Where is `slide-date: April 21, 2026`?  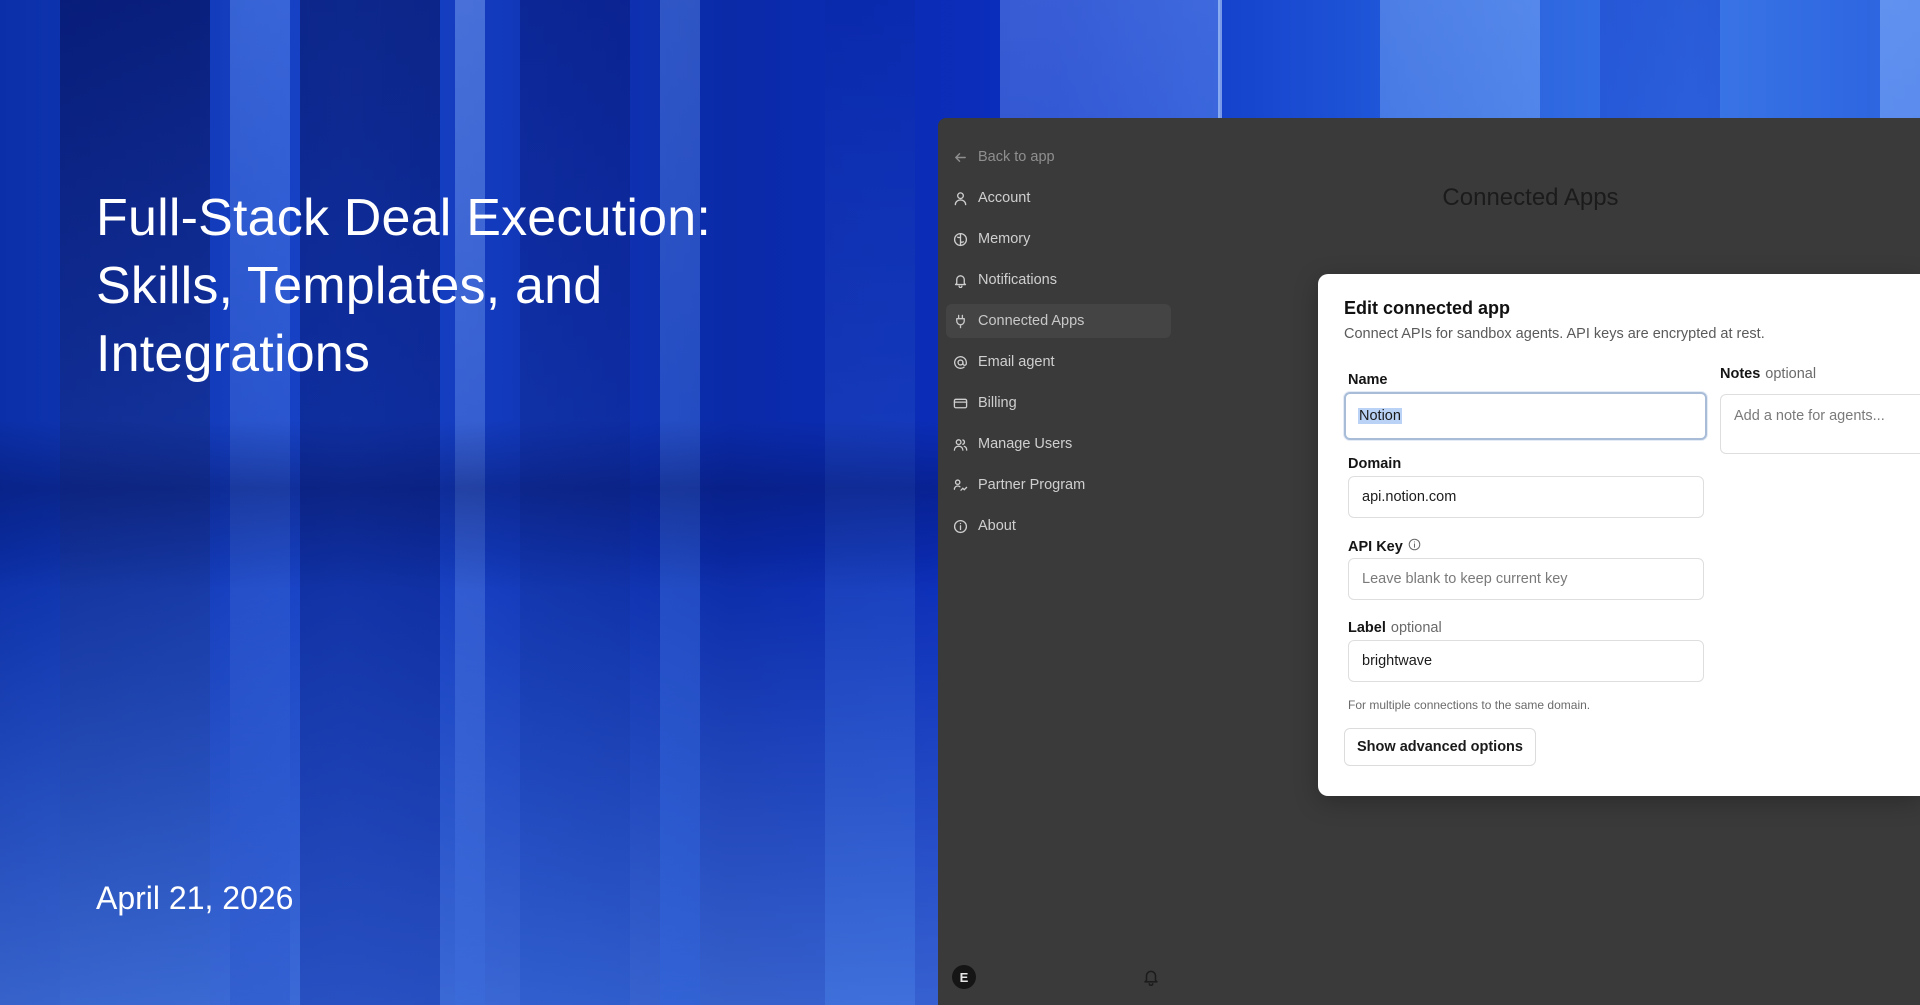 slide-date: April 21, 2026 is located at coordinates (195, 898).